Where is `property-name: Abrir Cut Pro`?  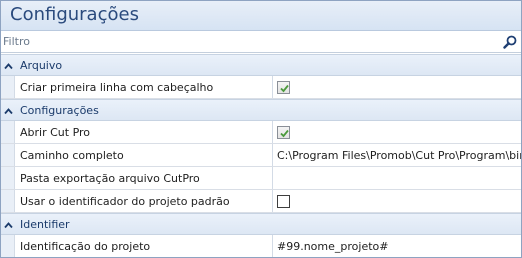
property-name: Abrir Cut Pro is located at coordinates (55, 132).